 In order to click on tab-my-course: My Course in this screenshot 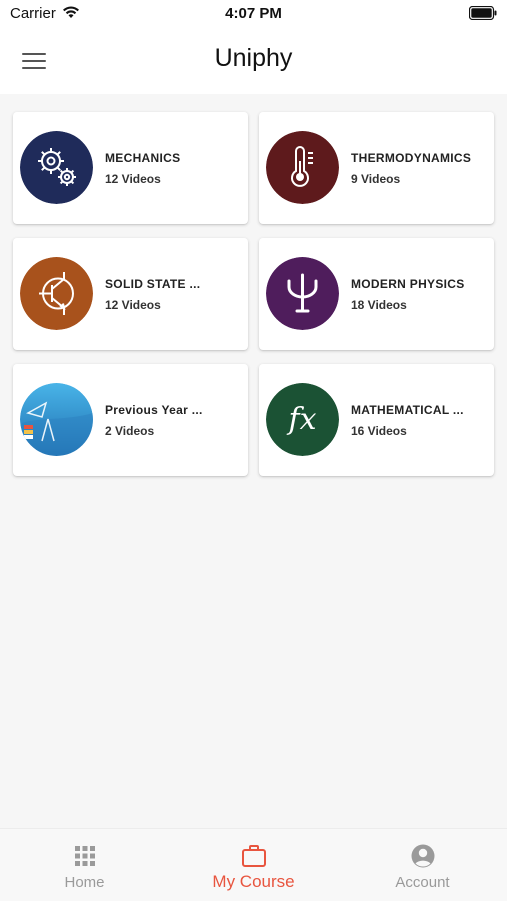, I will do `click(253, 865)`.